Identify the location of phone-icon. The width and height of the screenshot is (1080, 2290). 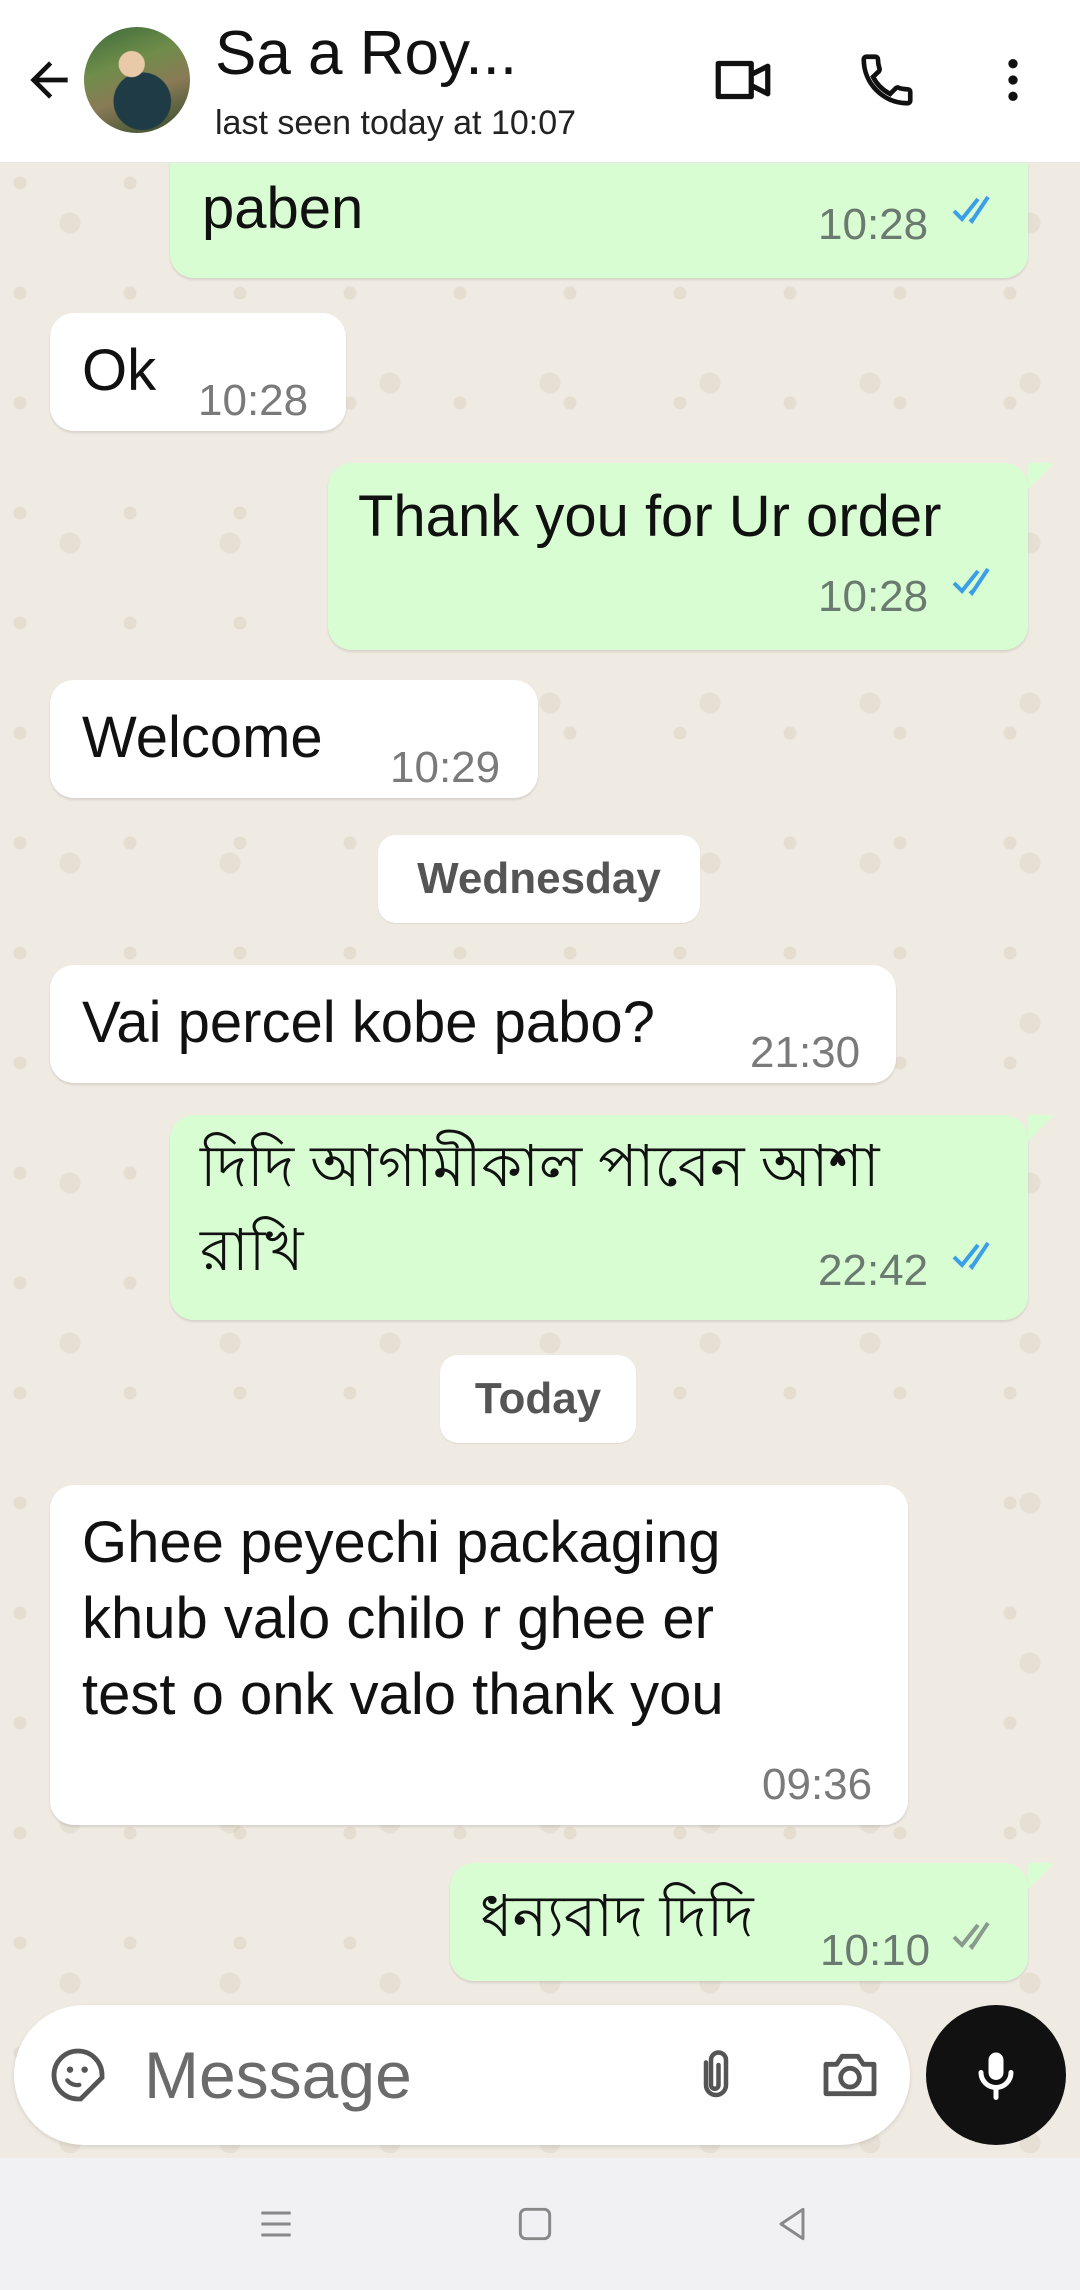
(887, 80).